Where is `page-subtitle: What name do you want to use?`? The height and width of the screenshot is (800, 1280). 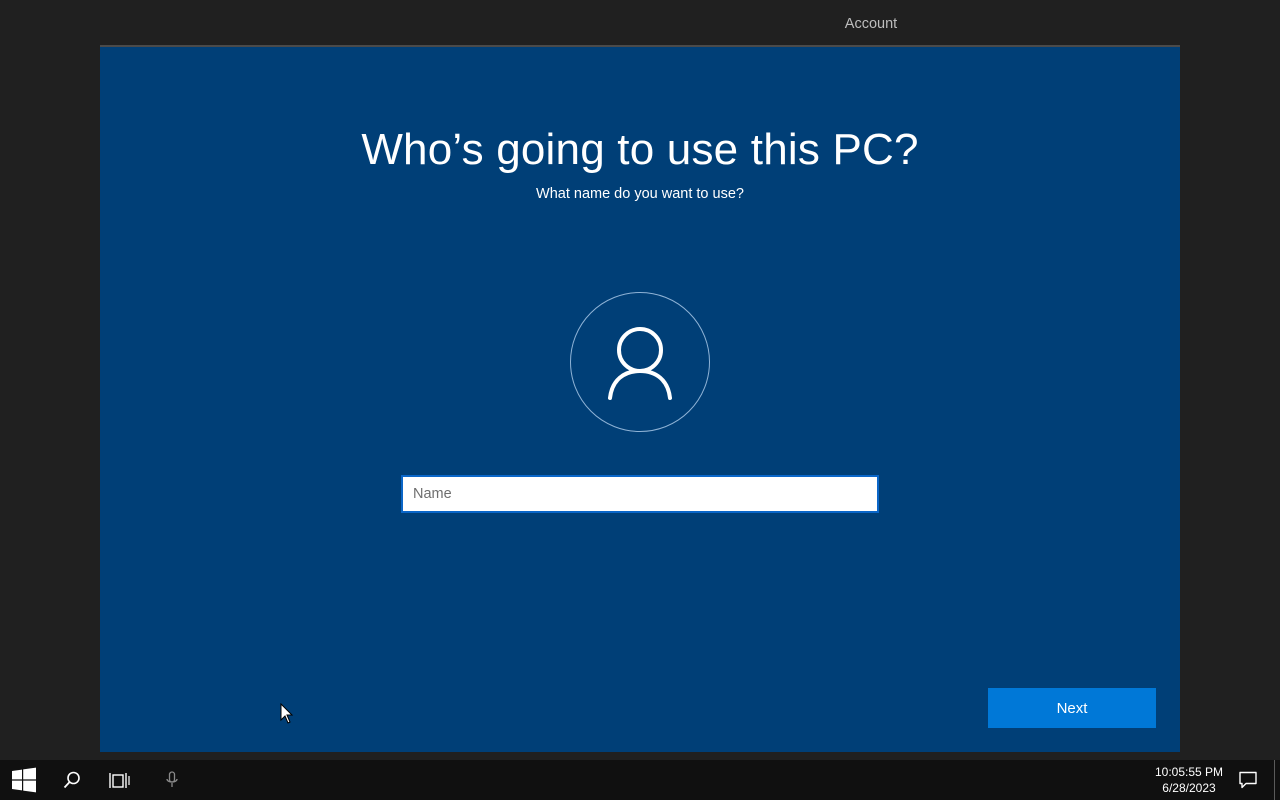 page-subtitle: What name do you want to use? is located at coordinates (640, 194).